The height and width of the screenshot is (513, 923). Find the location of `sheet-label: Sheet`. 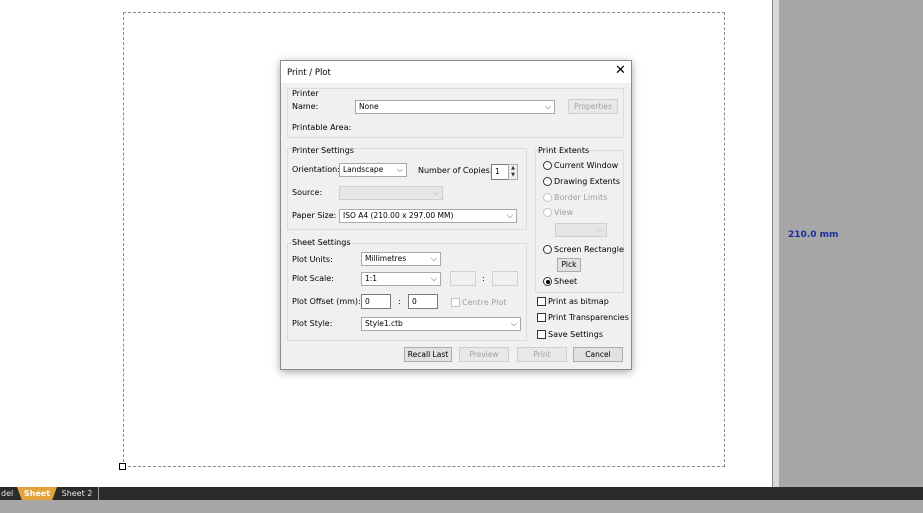

sheet-label: Sheet is located at coordinates (566, 281).